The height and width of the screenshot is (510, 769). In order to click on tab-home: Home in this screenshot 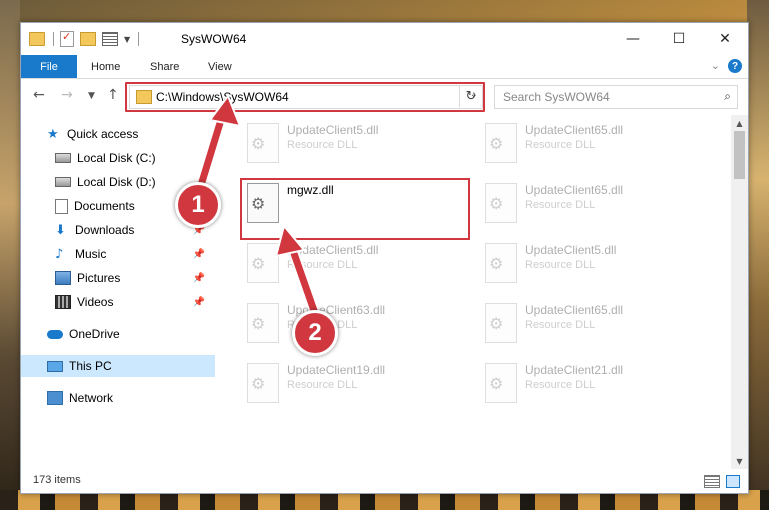, I will do `click(105, 66)`.